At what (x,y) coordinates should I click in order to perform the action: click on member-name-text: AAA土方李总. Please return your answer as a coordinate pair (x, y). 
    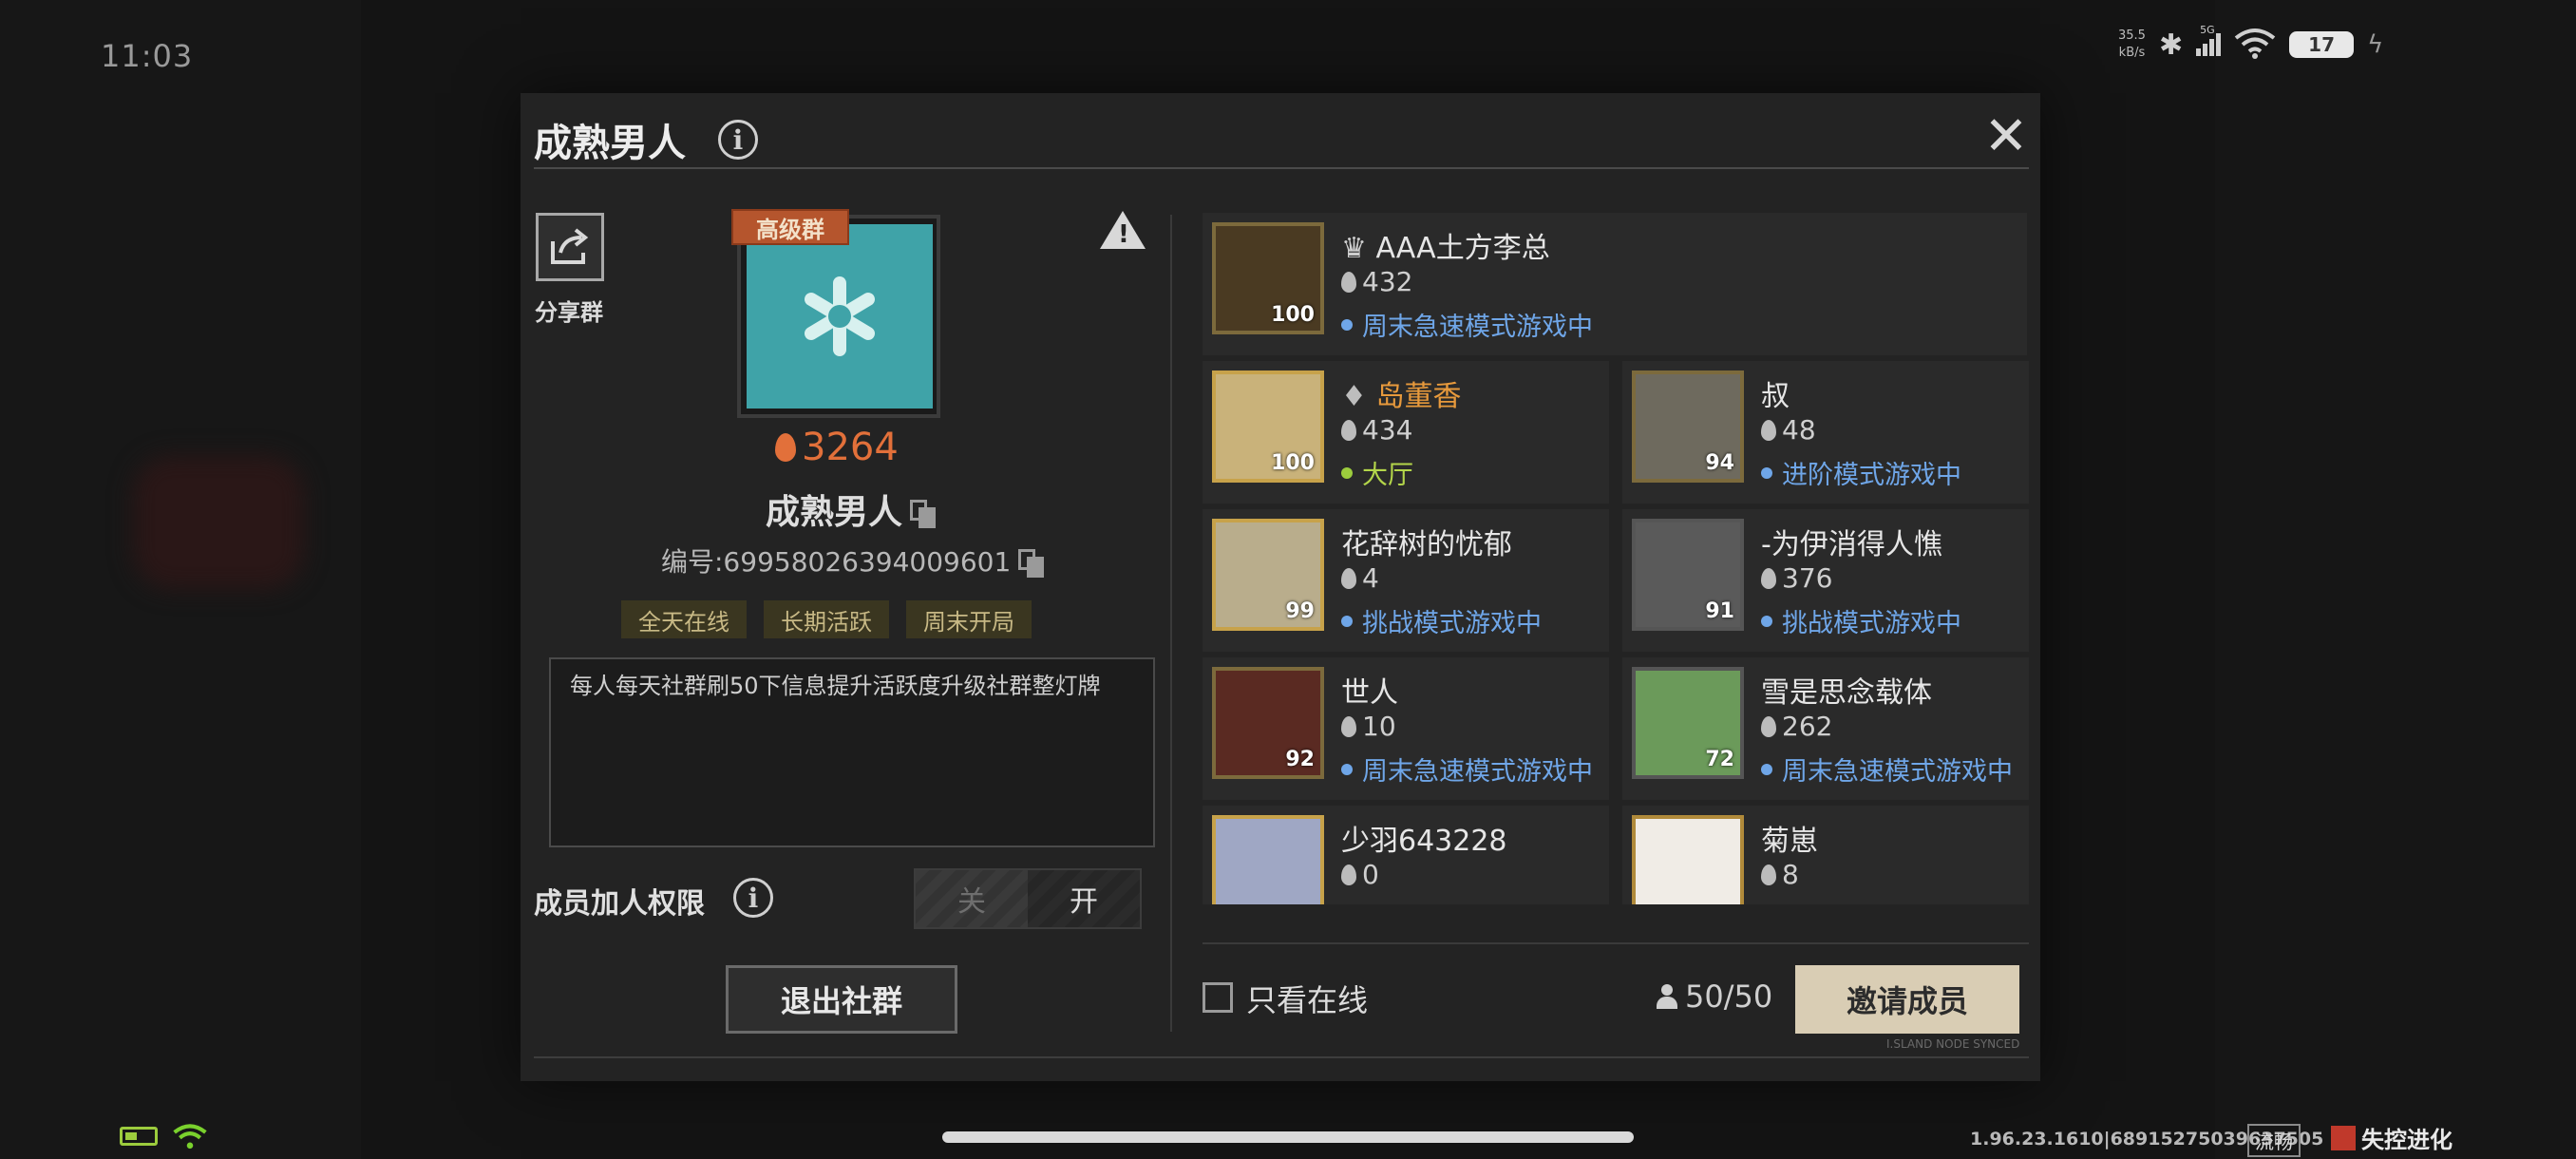
    Looking at the image, I should click on (1462, 248).